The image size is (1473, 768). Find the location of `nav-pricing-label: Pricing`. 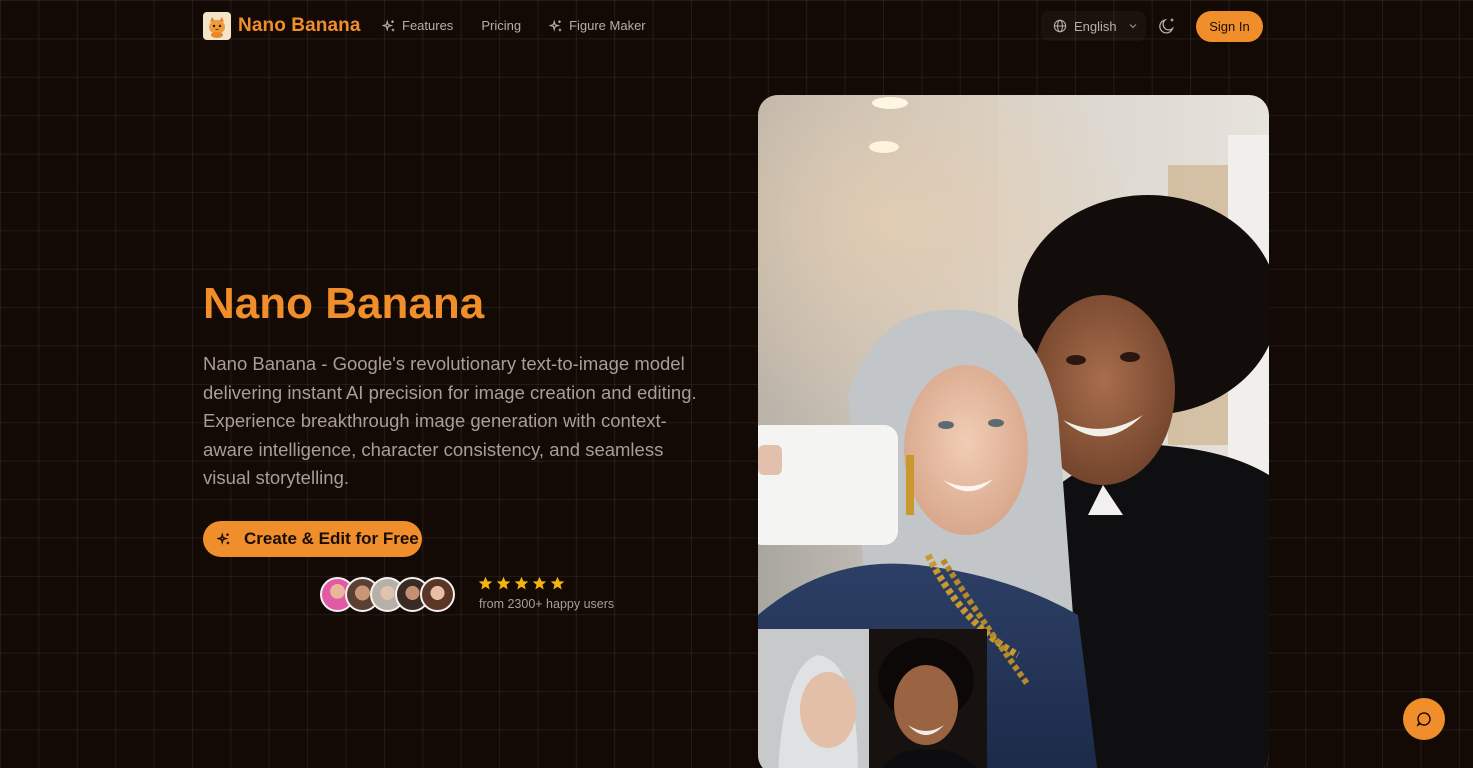

nav-pricing-label: Pricing is located at coordinates (501, 25).